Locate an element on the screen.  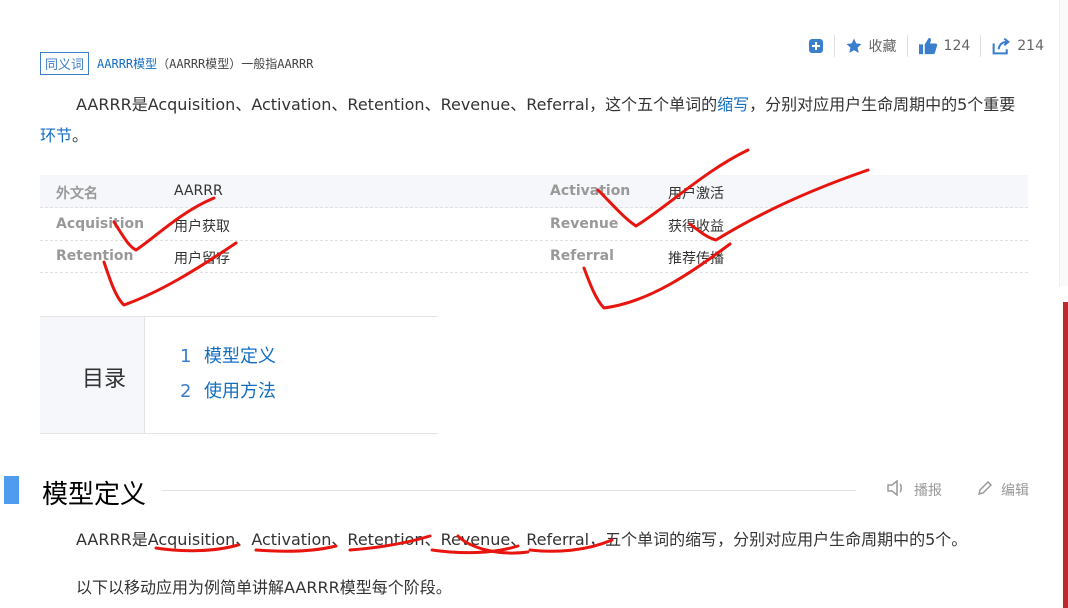
intro-link-stage: 环节 is located at coordinates (56, 135).